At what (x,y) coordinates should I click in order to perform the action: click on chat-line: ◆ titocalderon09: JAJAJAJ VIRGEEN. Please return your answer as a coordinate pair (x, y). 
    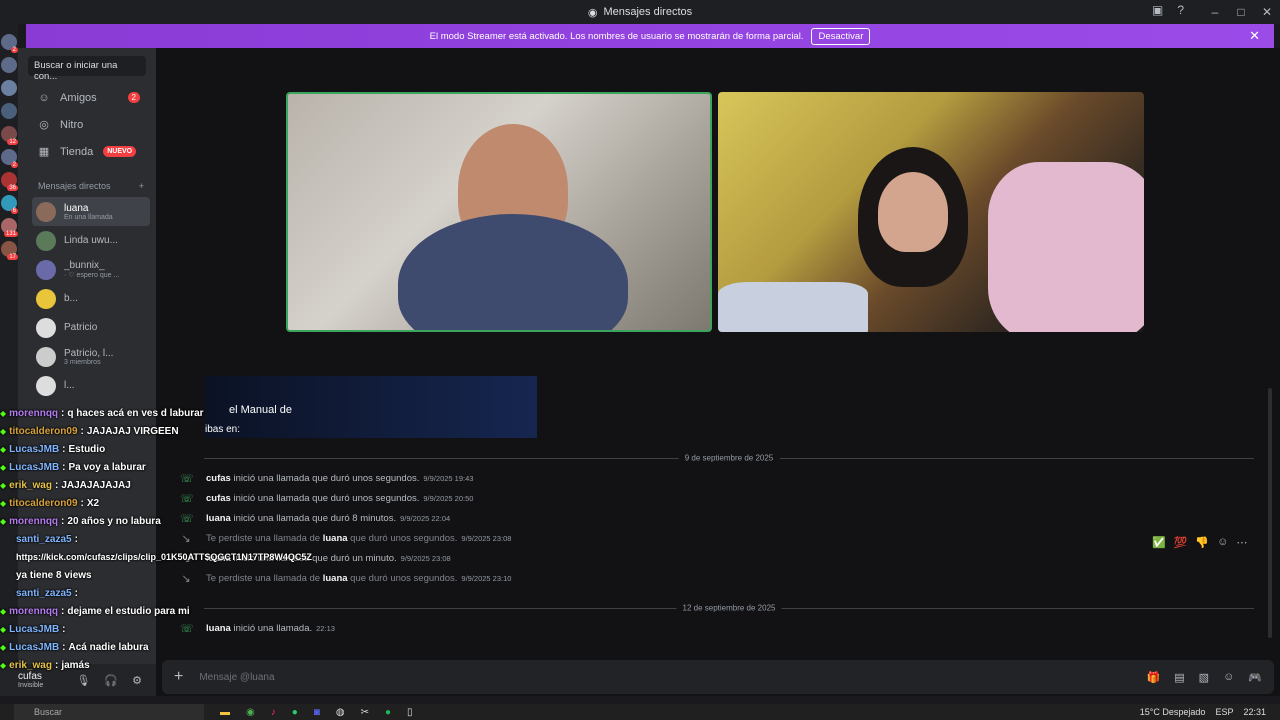
    Looking at the image, I should click on (89, 431).